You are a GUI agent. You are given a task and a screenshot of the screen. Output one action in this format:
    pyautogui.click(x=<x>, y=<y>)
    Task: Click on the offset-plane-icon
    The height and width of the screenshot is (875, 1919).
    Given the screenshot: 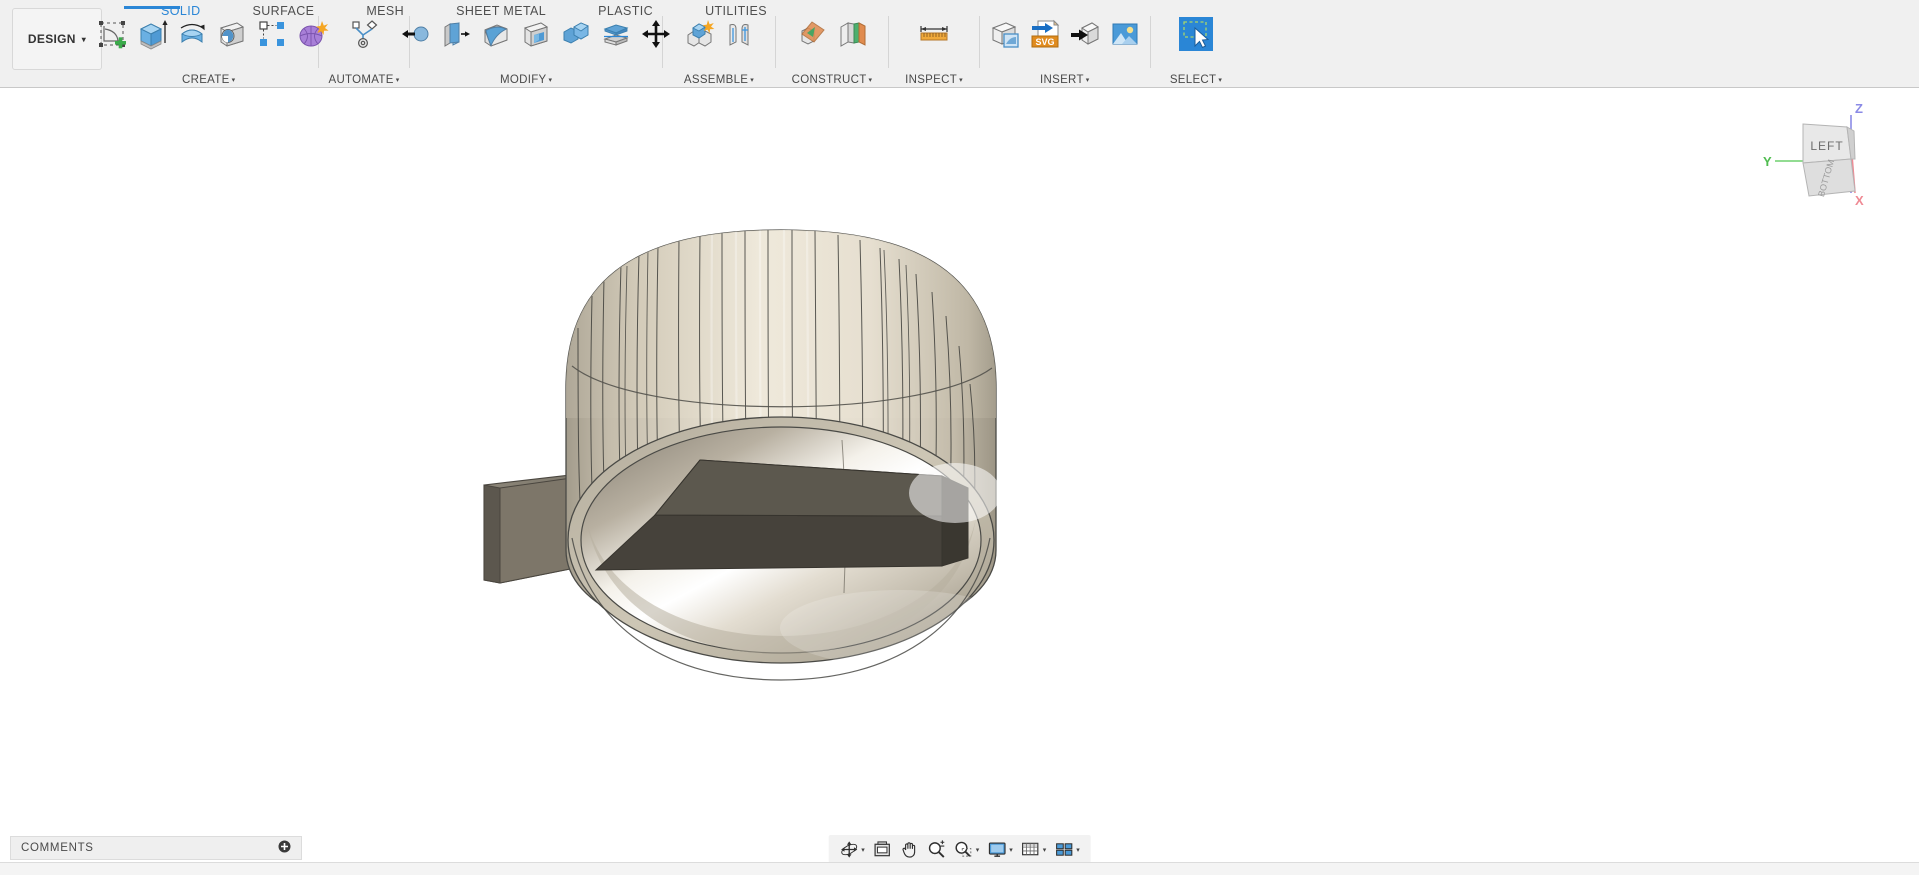 What is the action you would take?
    pyautogui.click(x=812, y=34)
    